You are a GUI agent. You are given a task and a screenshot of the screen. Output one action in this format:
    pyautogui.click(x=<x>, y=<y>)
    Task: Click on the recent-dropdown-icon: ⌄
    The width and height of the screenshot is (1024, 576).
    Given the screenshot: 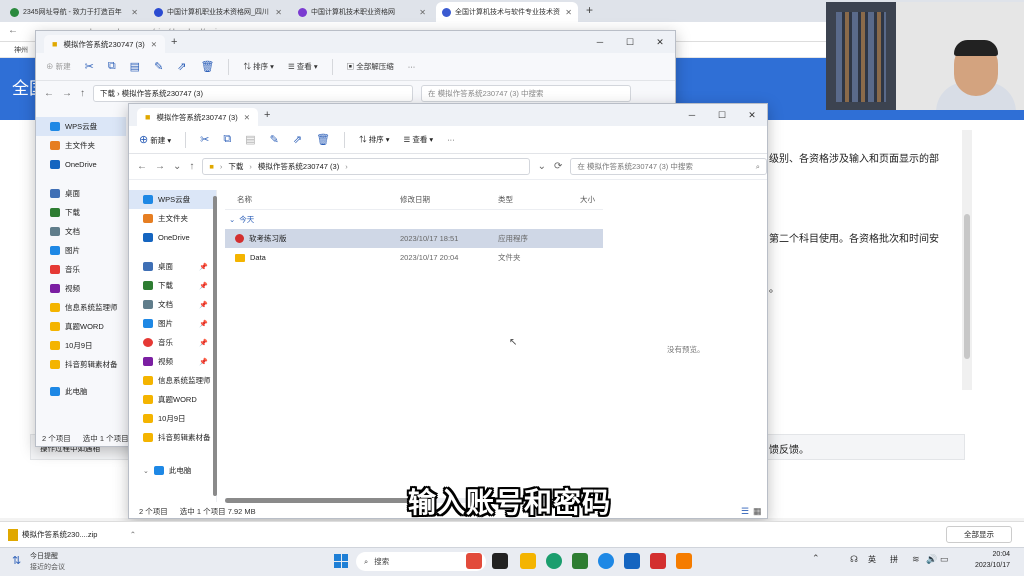 What is the action you would take?
    pyautogui.click(x=177, y=166)
    